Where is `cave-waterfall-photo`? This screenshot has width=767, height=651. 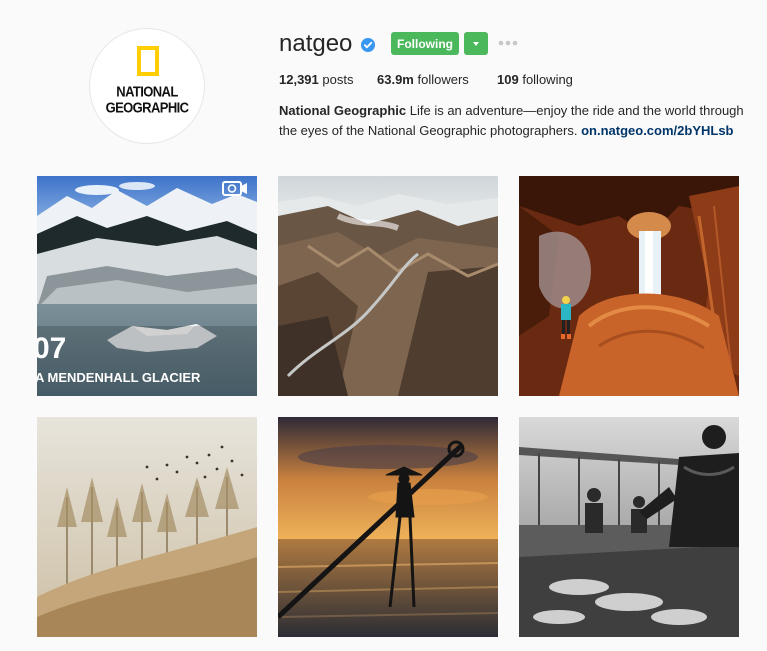
cave-waterfall-photo is located at coordinates (629, 286).